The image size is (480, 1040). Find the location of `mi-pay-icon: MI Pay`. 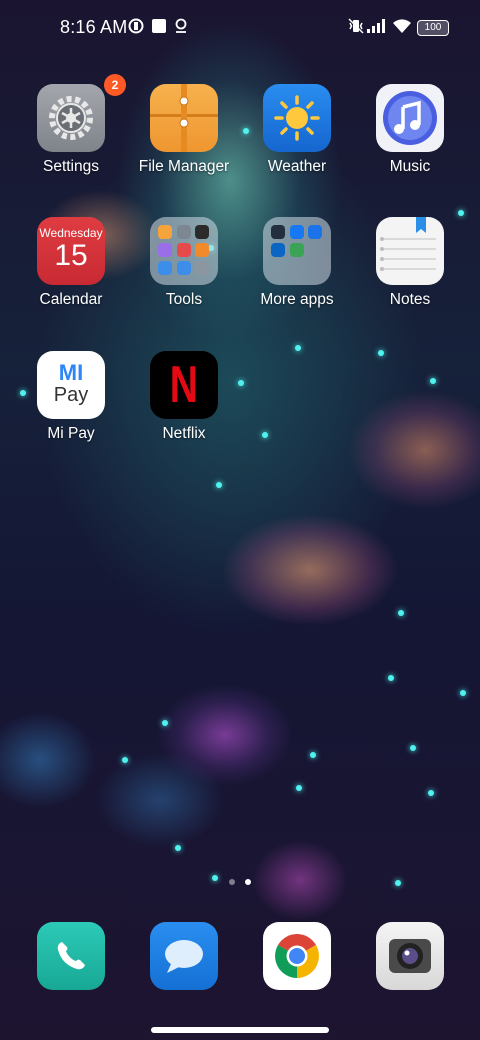

mi-pay-icon: MI Pay is located at coordinates (71, 385).